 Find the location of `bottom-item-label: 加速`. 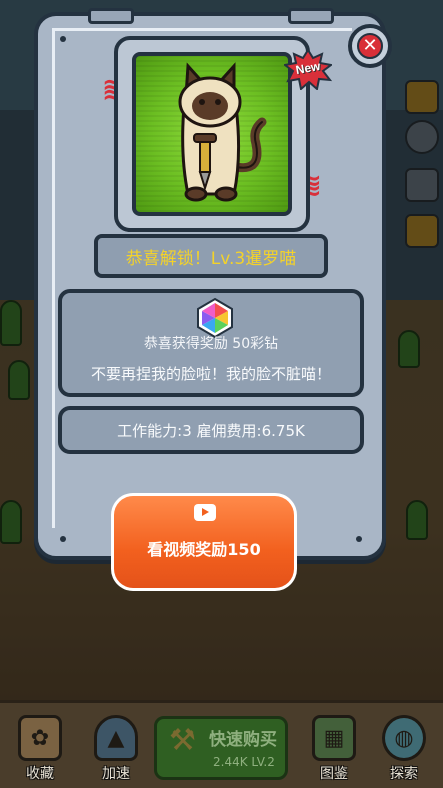

bottom-item-label: 加速 is located at coordinates (116, 774).